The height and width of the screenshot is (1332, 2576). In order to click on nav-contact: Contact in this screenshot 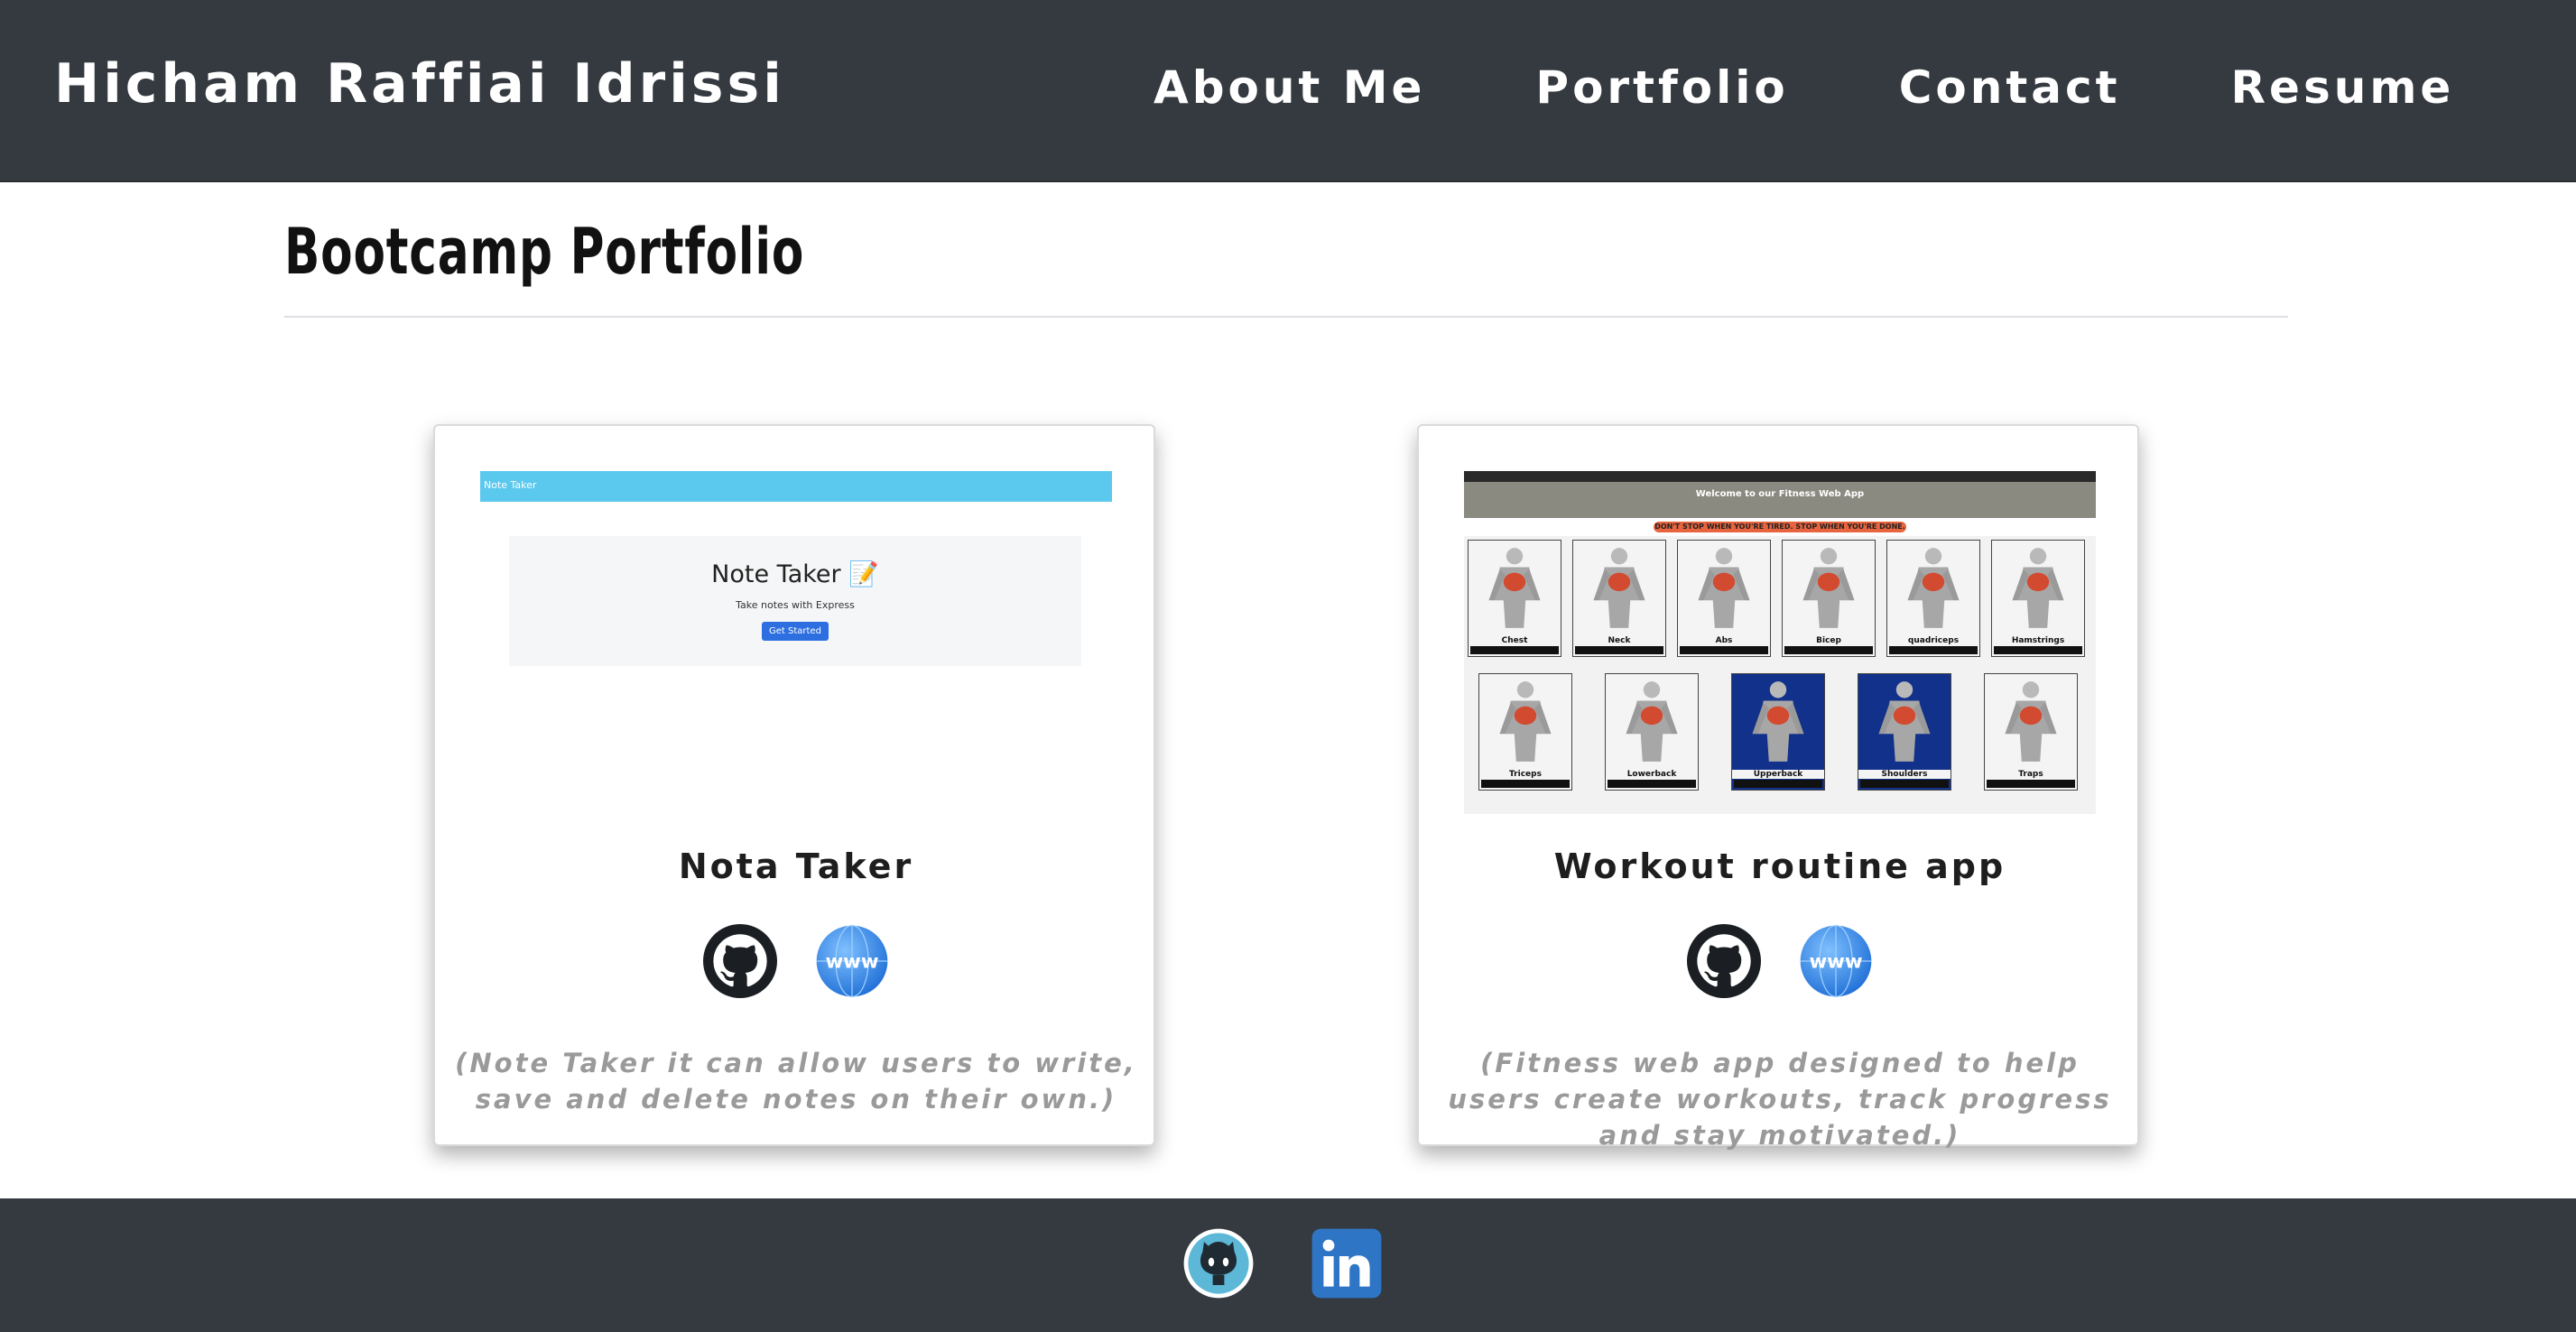, I will do `click(2010, 88)`.